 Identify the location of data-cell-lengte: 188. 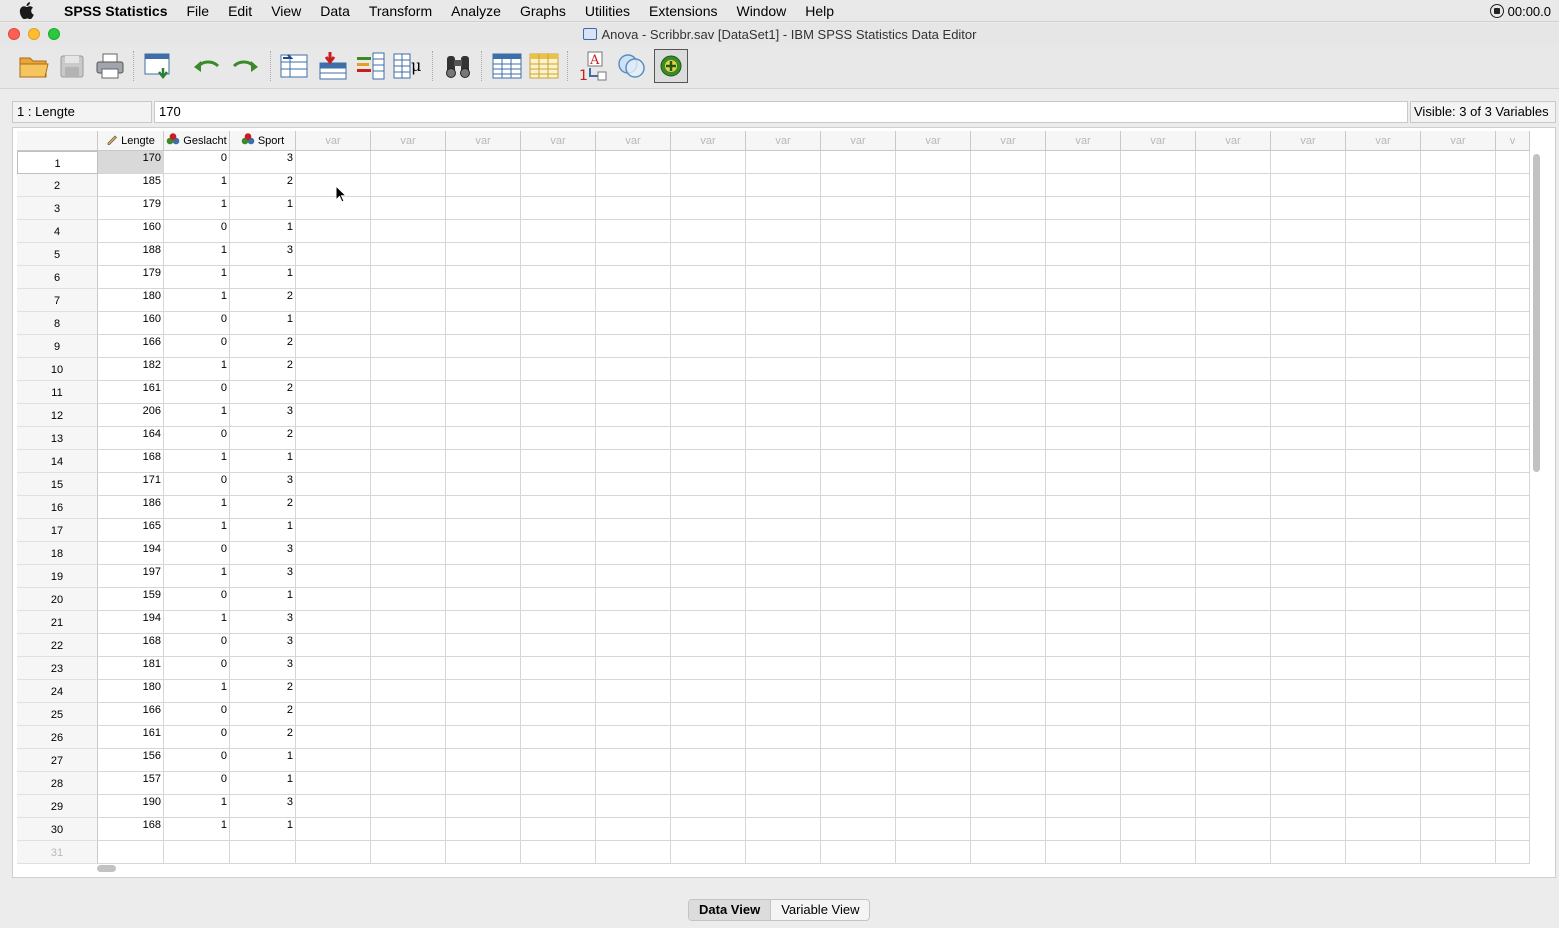
(131, 254).